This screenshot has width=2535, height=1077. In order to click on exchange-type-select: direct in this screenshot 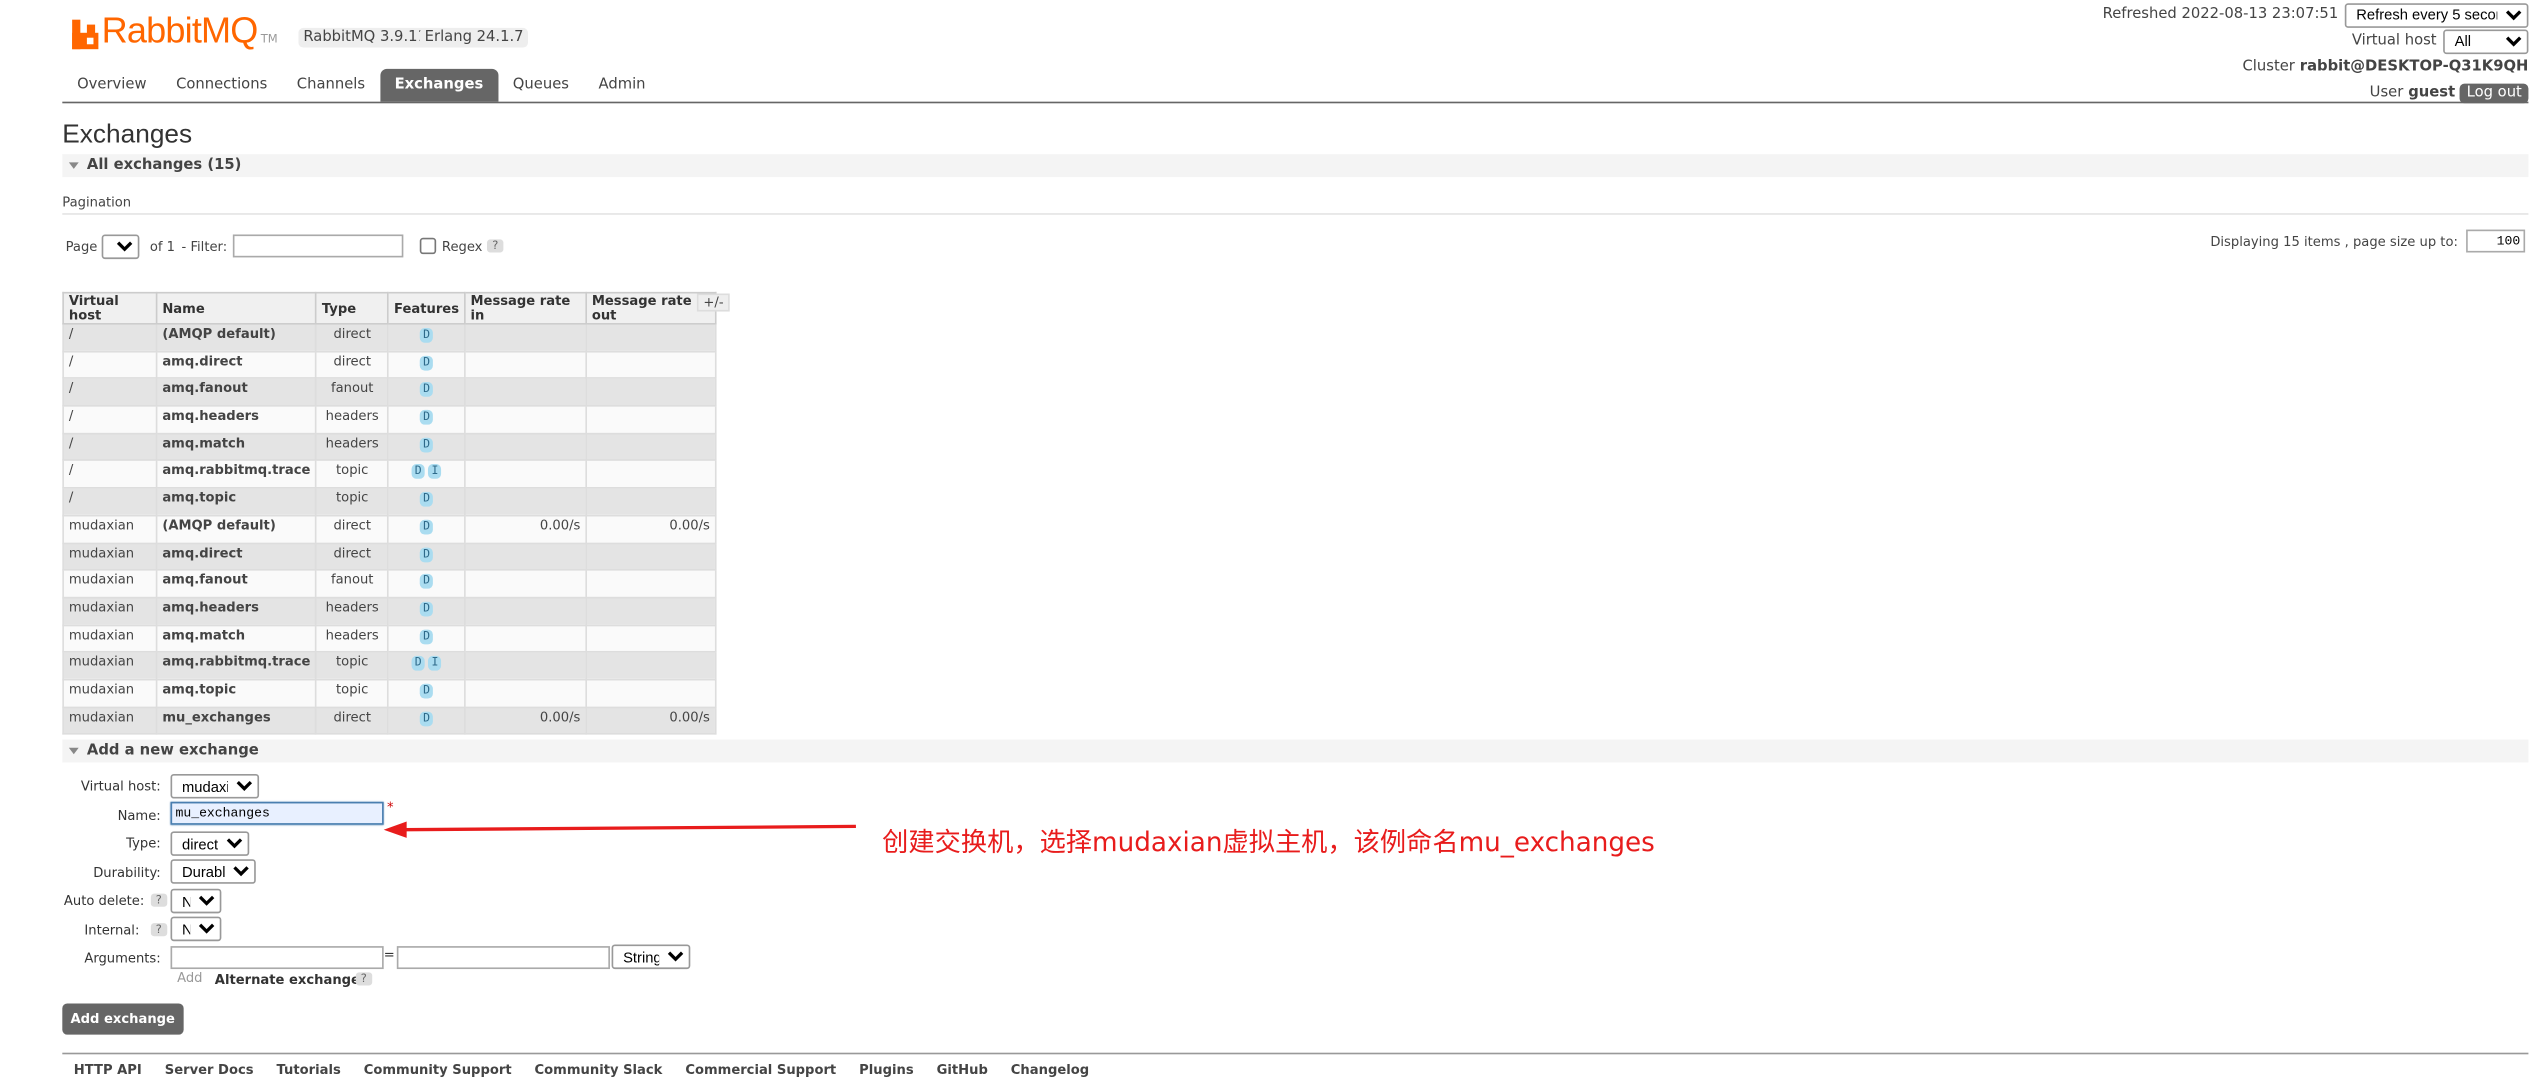, I will do `click(210, 843)`.